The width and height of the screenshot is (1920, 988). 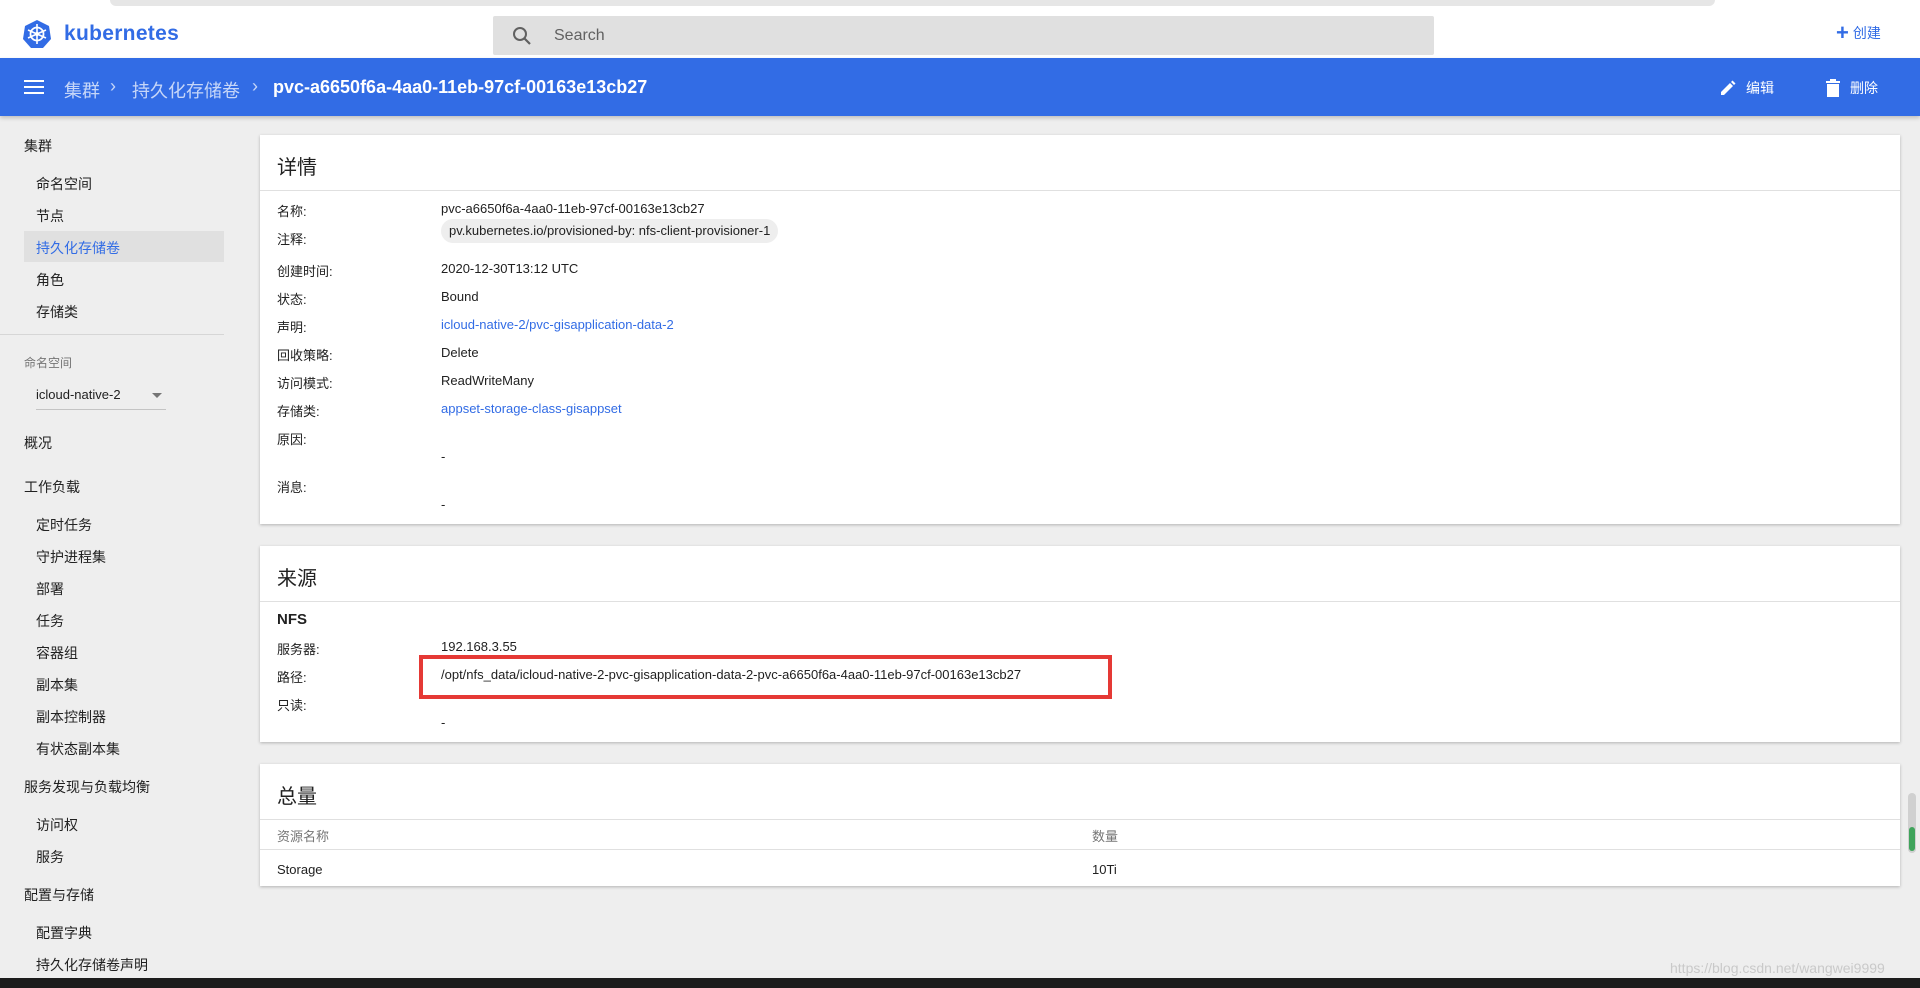 I want to click on sidebar-item-ingresses: 访问权, so click(x=57, y=825).